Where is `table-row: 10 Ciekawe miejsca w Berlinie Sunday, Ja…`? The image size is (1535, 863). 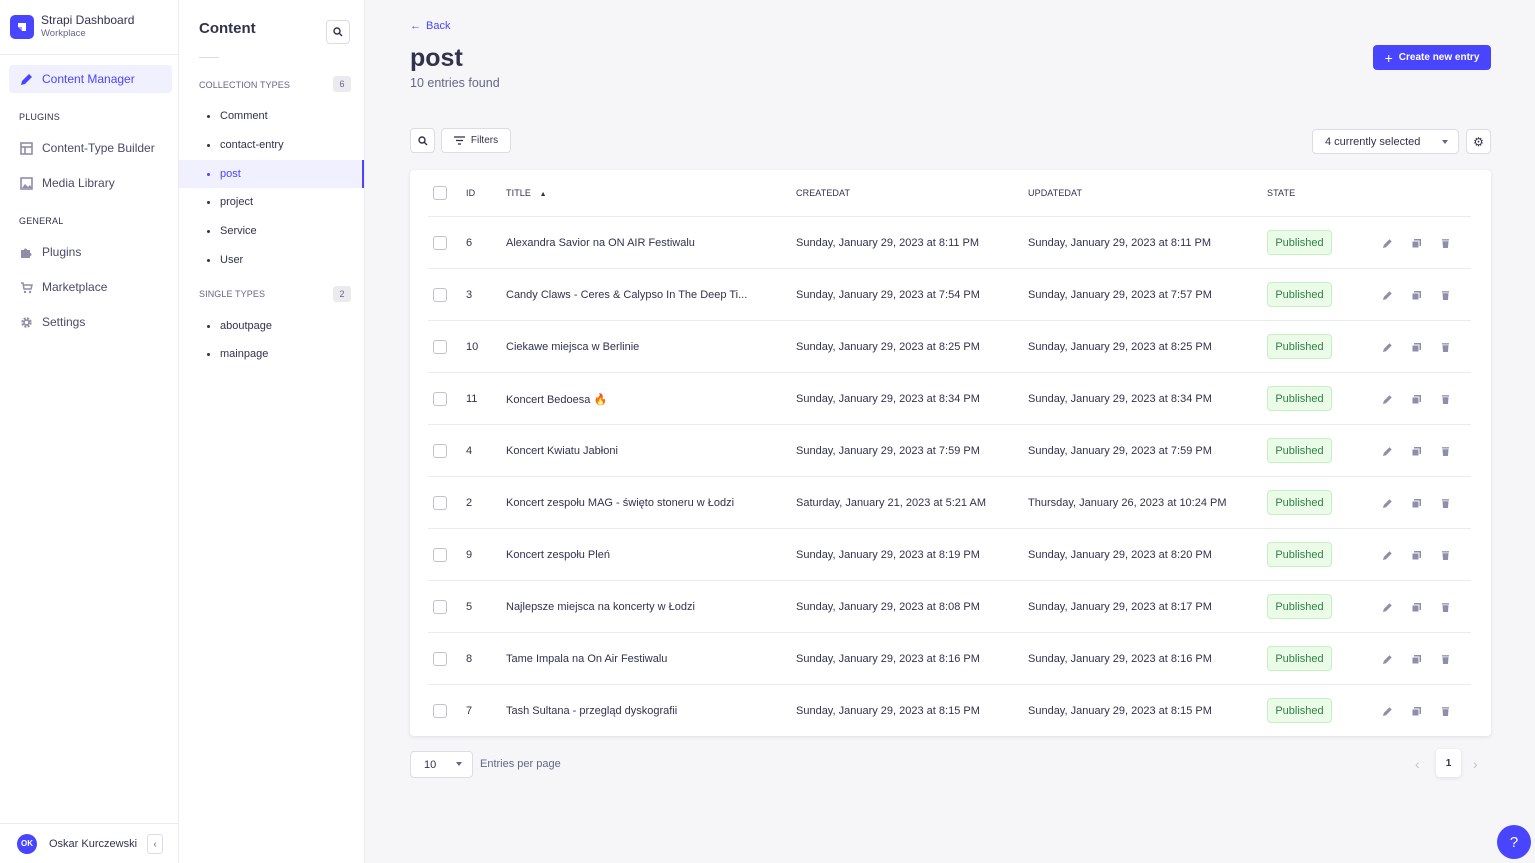
table-row: 10 Ciekawe miejsca w Berlinie Sunday, Ja… is located at coordinates (949, 346).